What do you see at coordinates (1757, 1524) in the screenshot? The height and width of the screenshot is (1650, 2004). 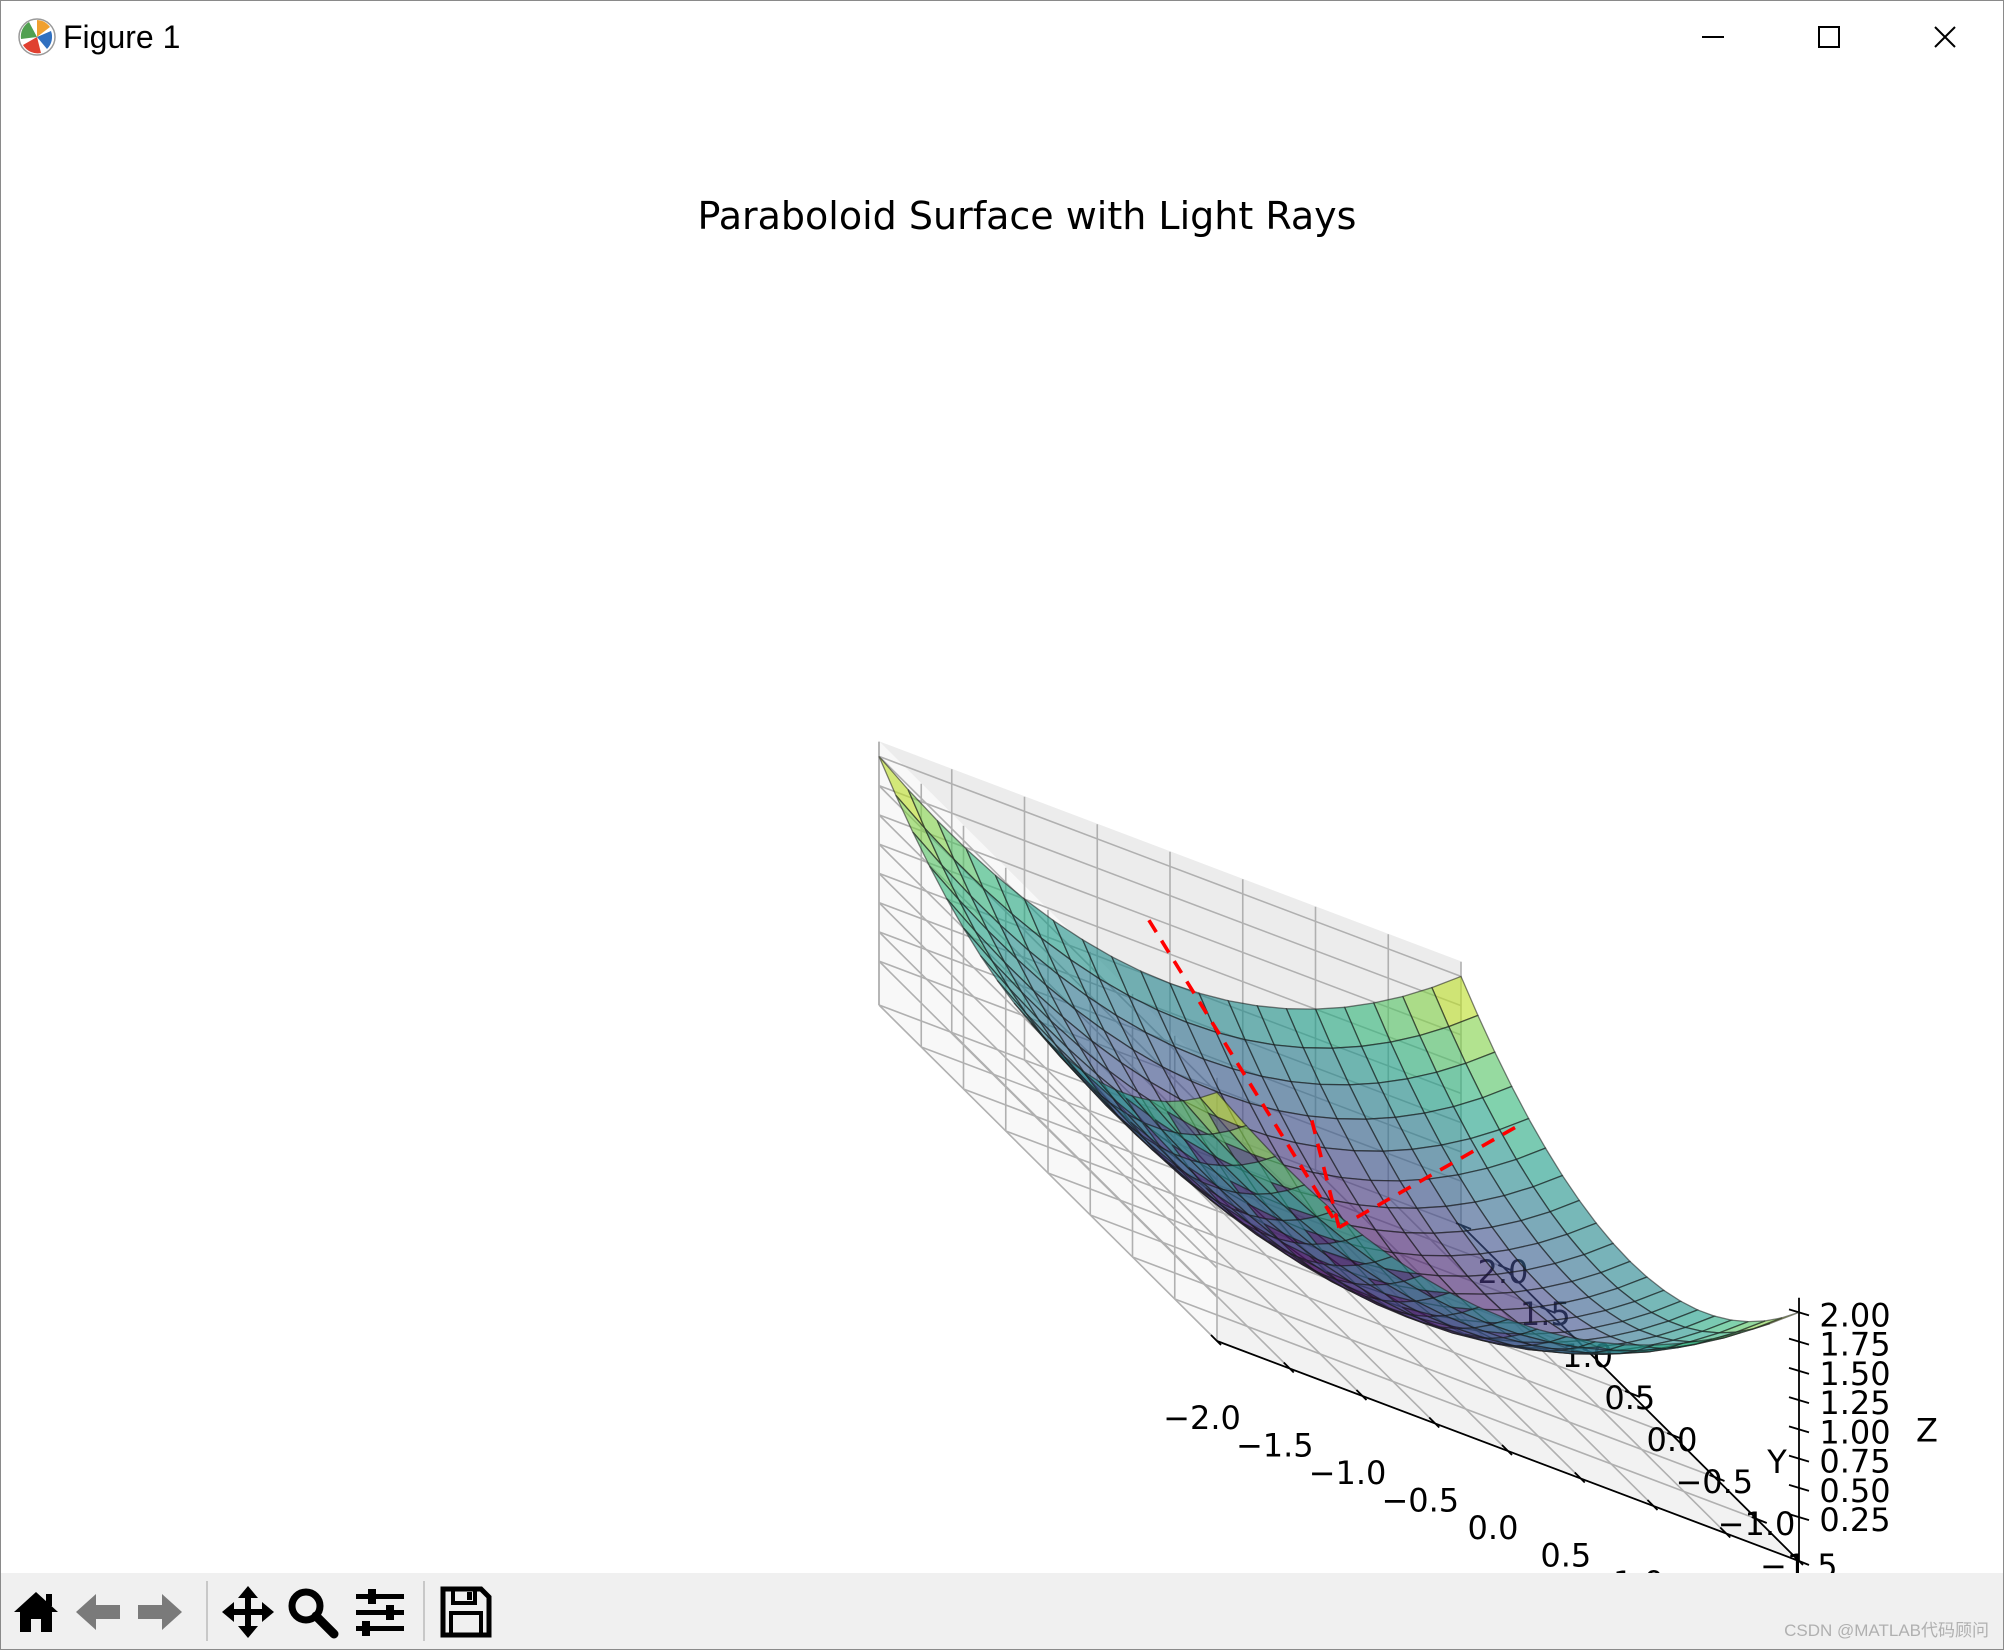 I see `y-tick-label: −1.0` at bounding box center [1757, 1524].